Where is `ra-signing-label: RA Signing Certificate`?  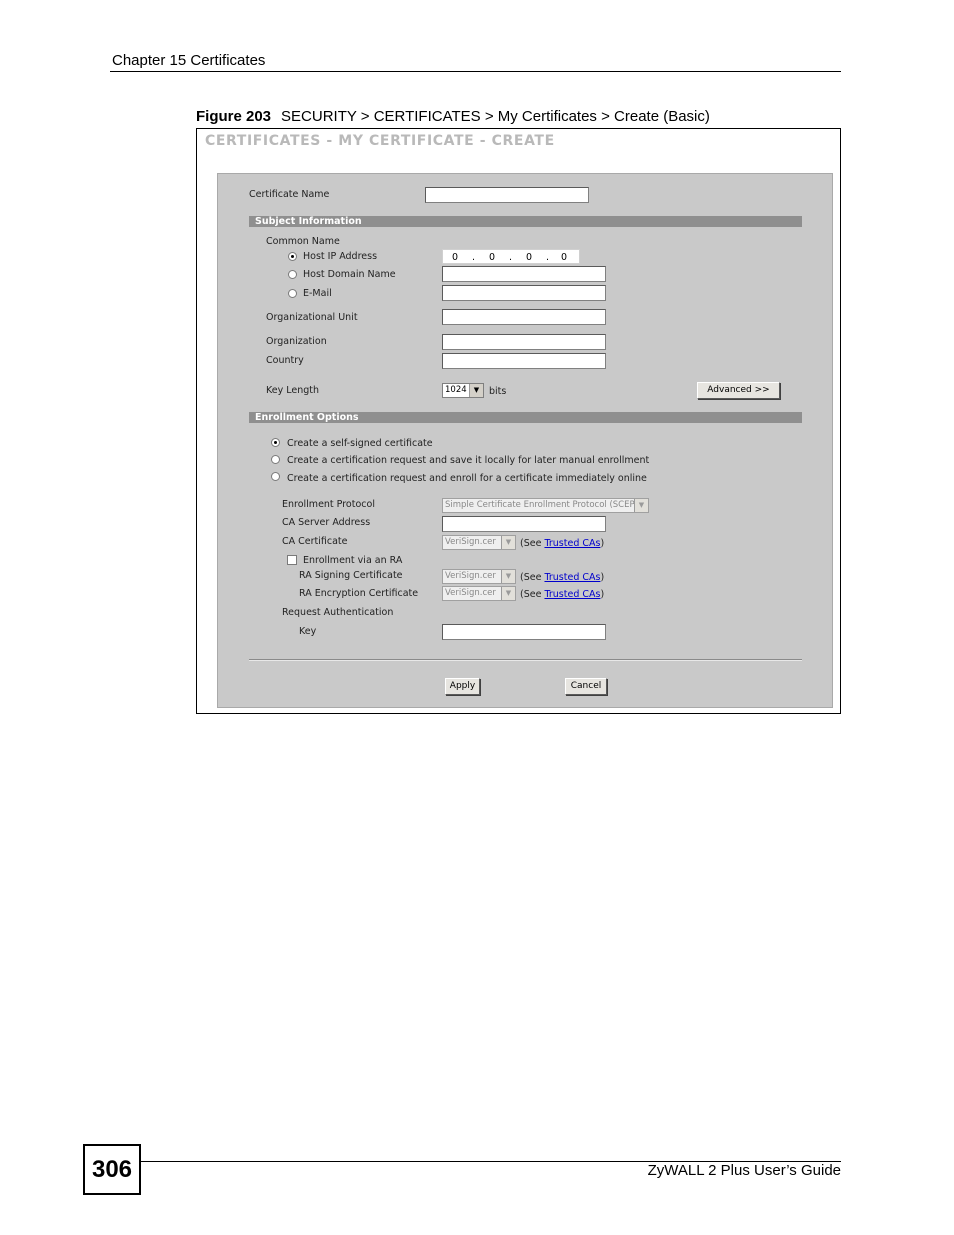 ra-signing-label: RA Signing Certificate is located at coordinates (351, 575).